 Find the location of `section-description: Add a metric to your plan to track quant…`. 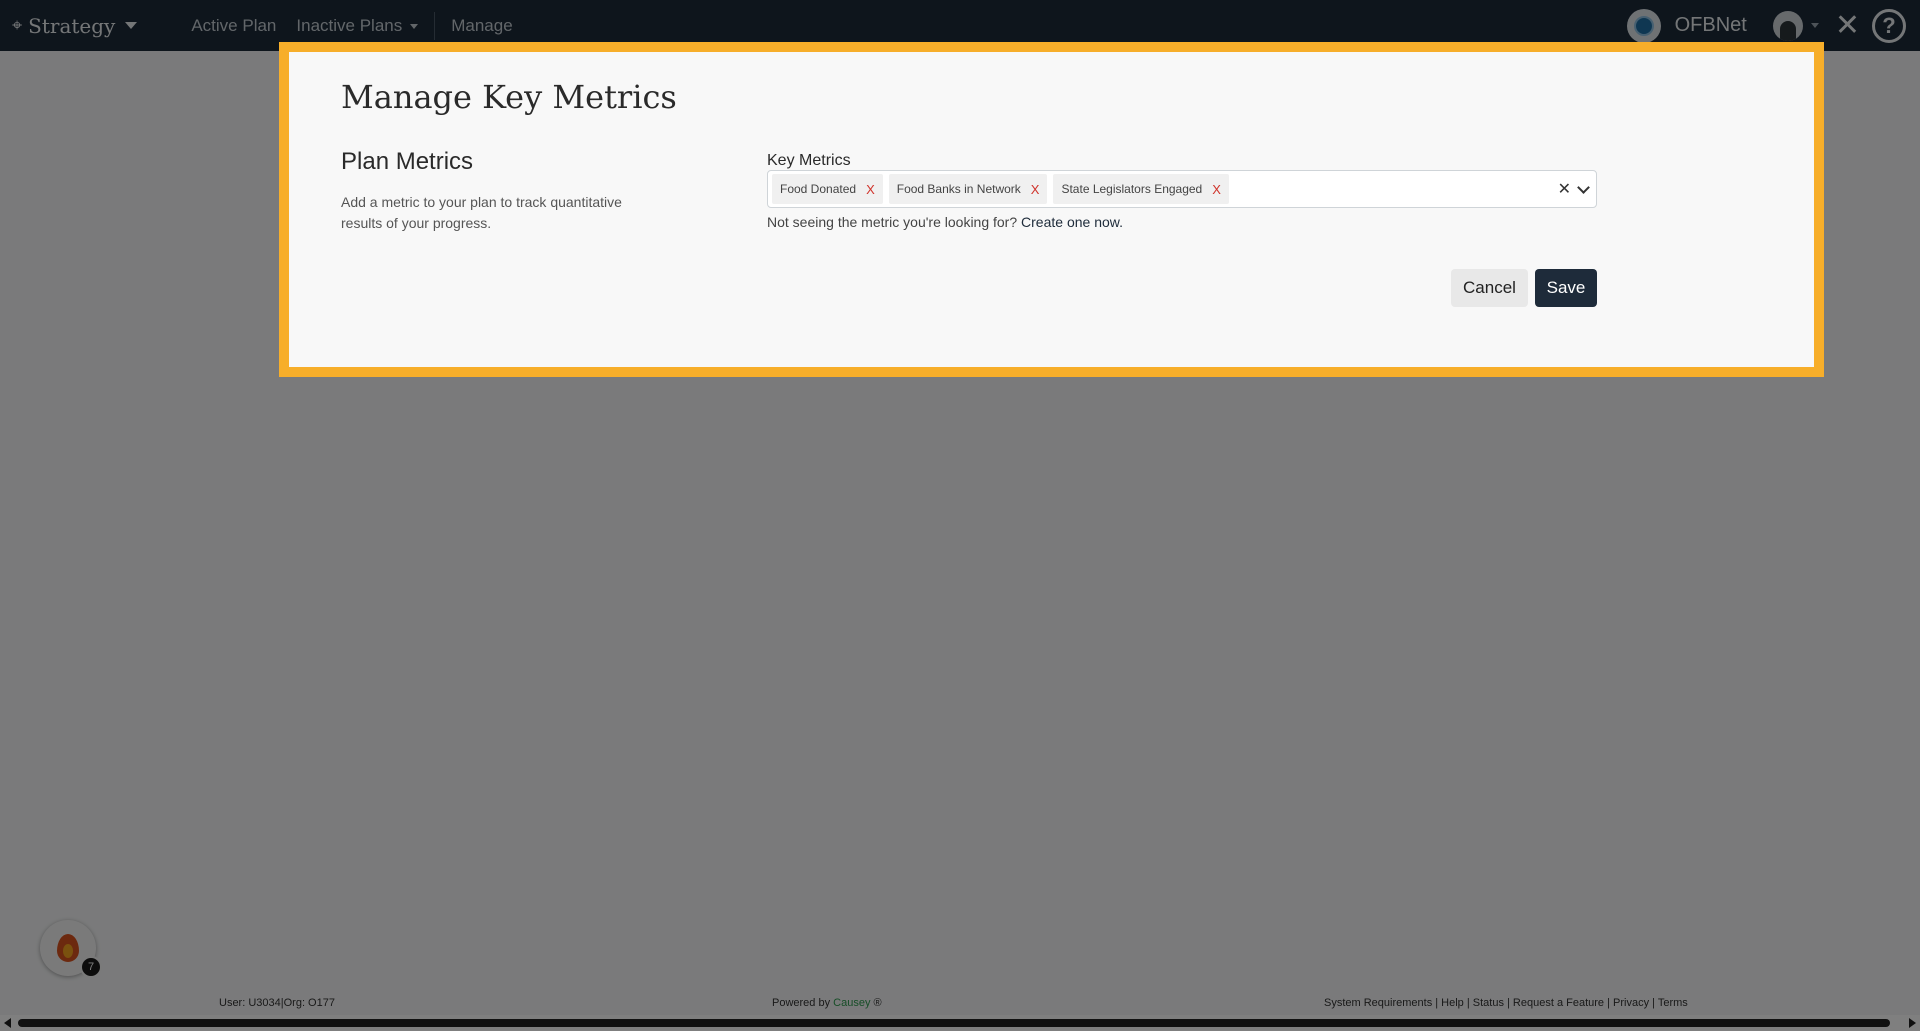

section-description: Add a metric to your plan to track quant… is located at coordinates (481, 212).